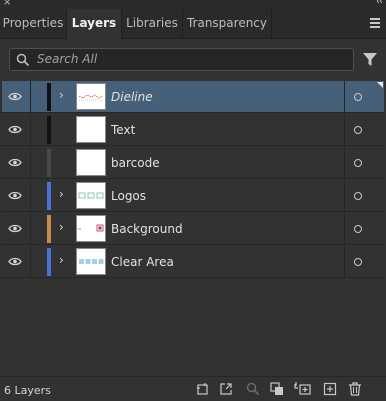 The image size is (386, 401). Describe the element at coordinates (94, 24) in the screenshot. I see `tab-layers: Layers` at that location.